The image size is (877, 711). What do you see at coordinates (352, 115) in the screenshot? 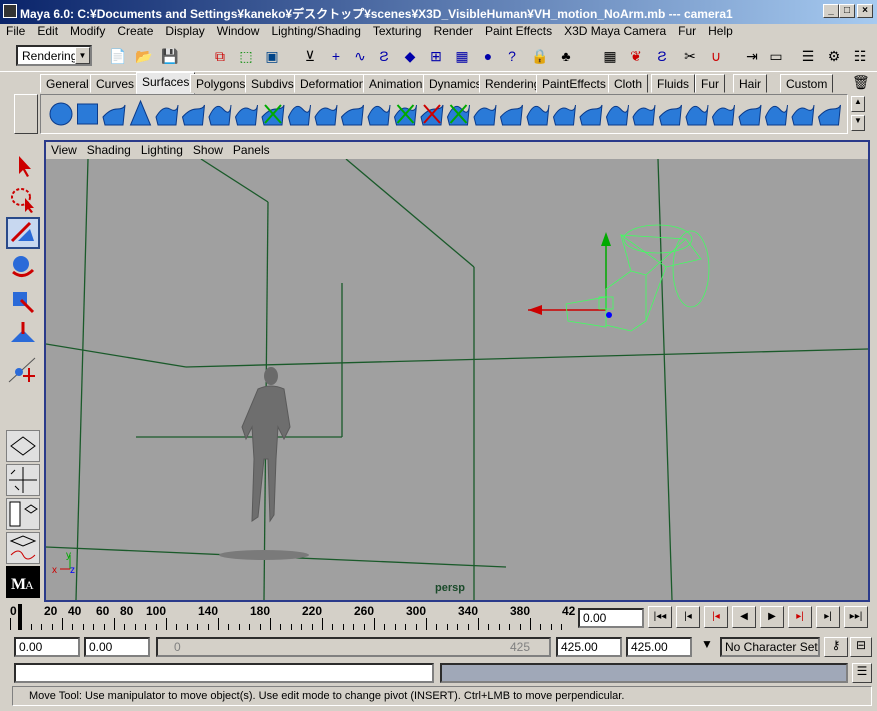
I see `boundary-icon` at bounding box center [352, 115].